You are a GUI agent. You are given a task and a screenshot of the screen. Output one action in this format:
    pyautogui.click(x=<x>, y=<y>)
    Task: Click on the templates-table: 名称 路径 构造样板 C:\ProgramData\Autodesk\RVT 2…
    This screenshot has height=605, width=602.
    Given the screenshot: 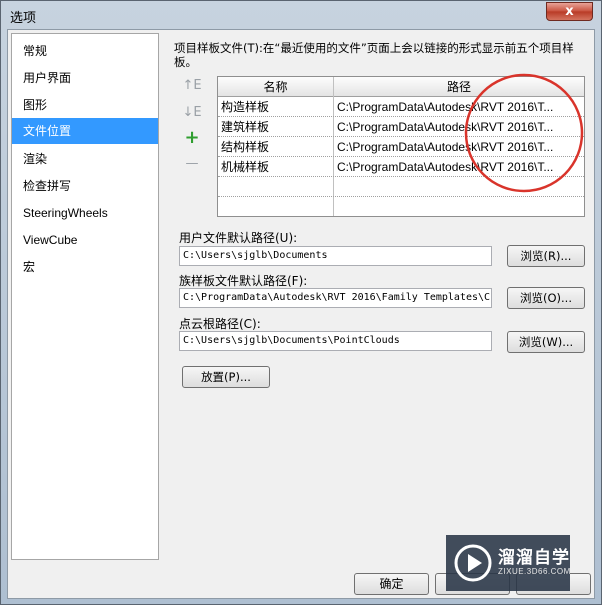 What is the action you would take?
    pyautogui.click(x=401, y=146)
    